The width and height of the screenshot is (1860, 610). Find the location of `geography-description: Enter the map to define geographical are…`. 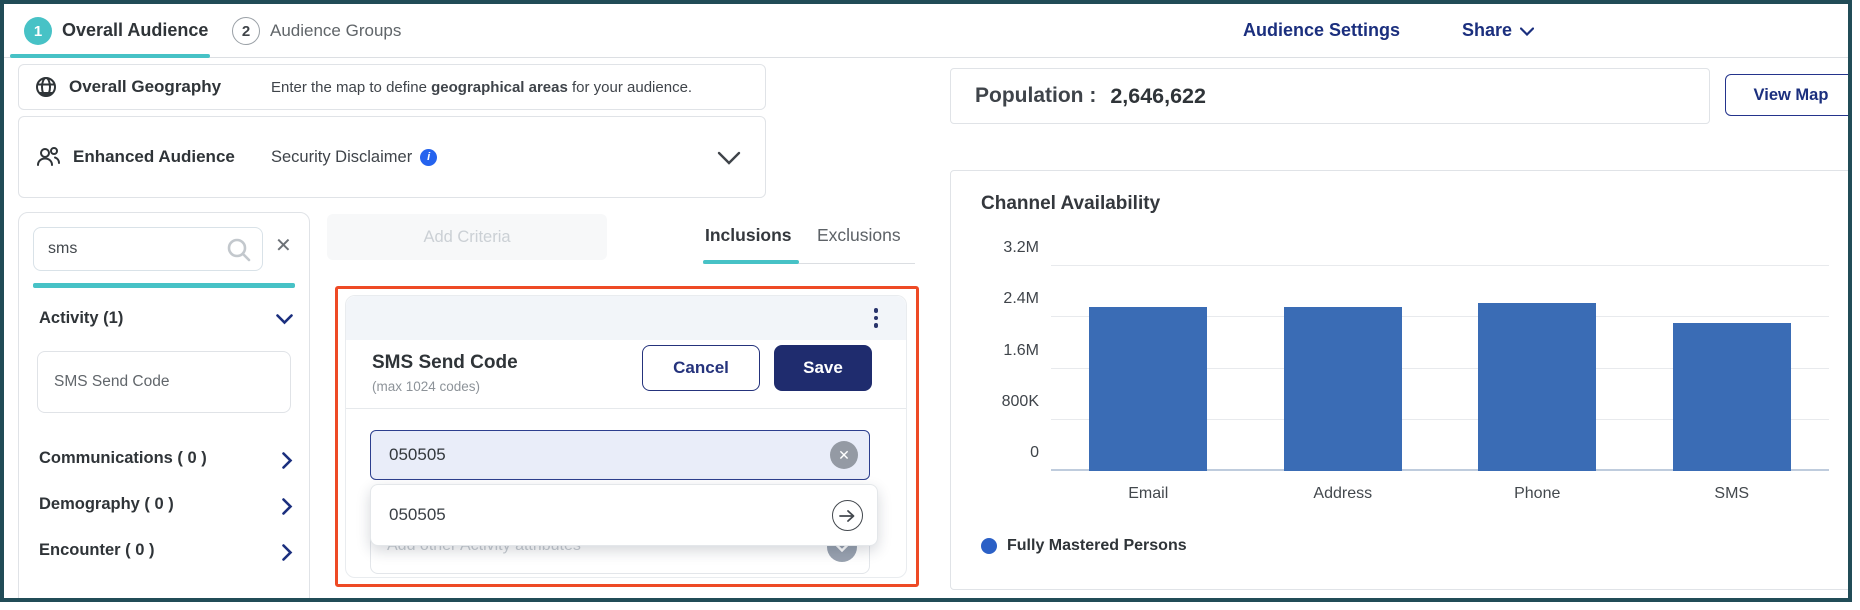

geography-description: Enter the map to define geographical are… is located at coordinates (482, 87).